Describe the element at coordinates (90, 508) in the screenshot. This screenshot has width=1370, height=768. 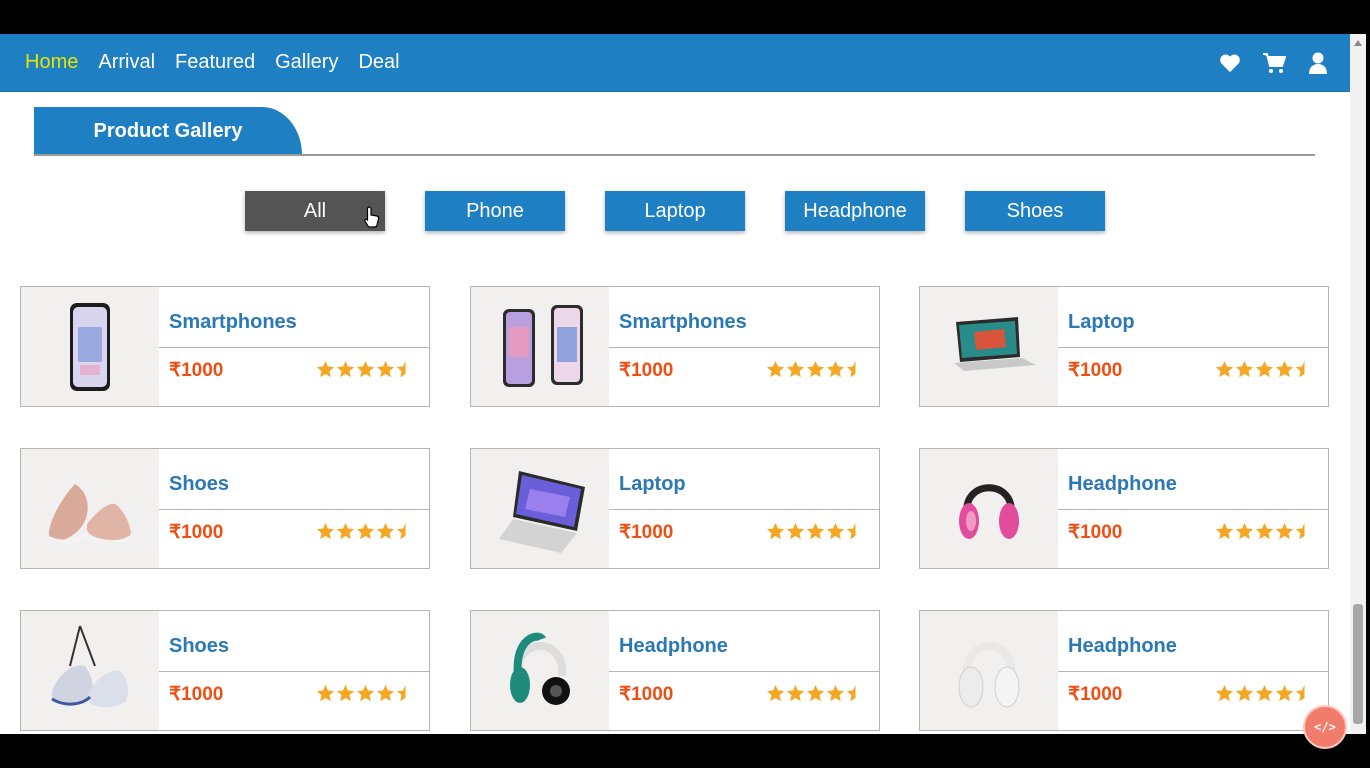
I see `shoes-image` at that location.